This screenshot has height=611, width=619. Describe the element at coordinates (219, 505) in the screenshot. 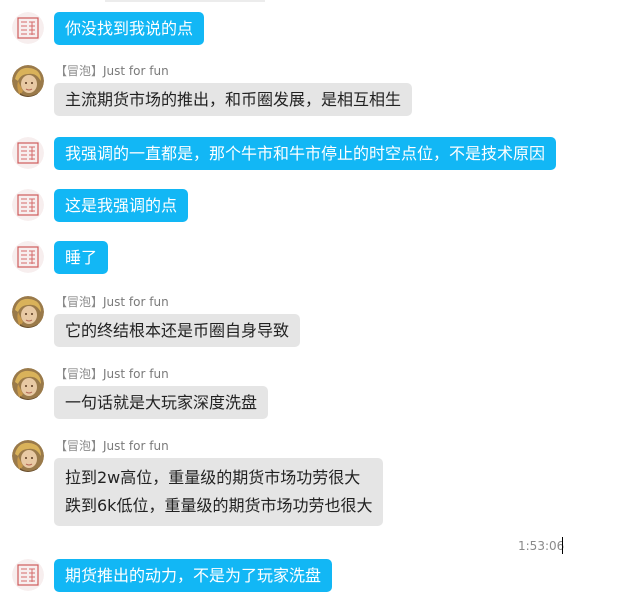

I see `message-text-line: 跌到6k低位，重量级的期货市场功劳也很大` at that location.